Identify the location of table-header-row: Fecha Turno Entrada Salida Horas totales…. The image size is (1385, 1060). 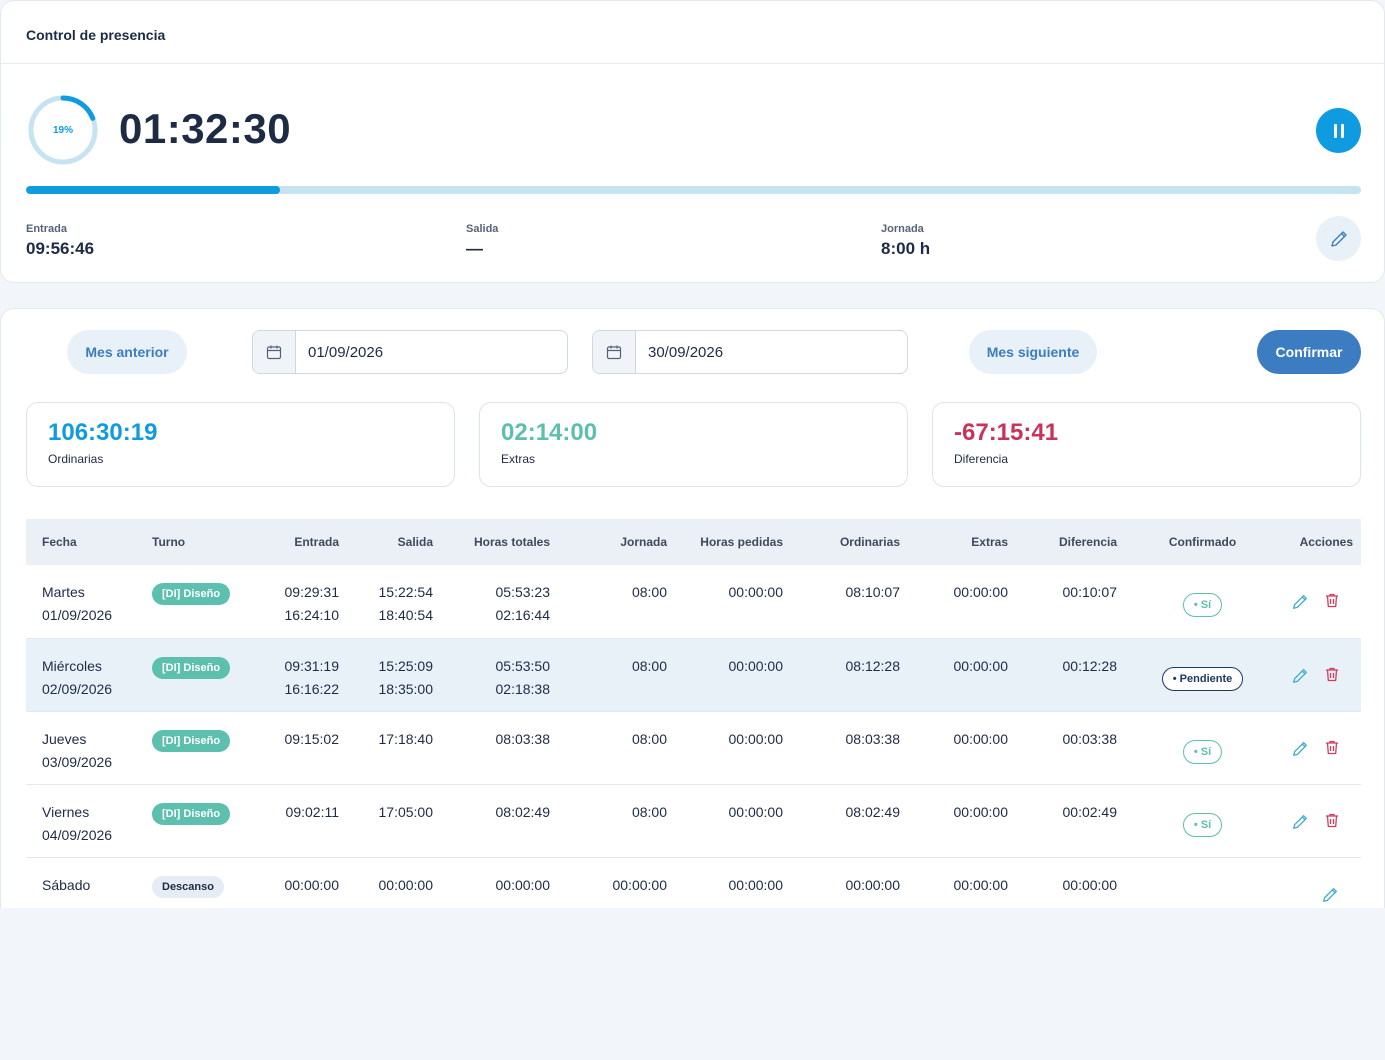
(693, 542).